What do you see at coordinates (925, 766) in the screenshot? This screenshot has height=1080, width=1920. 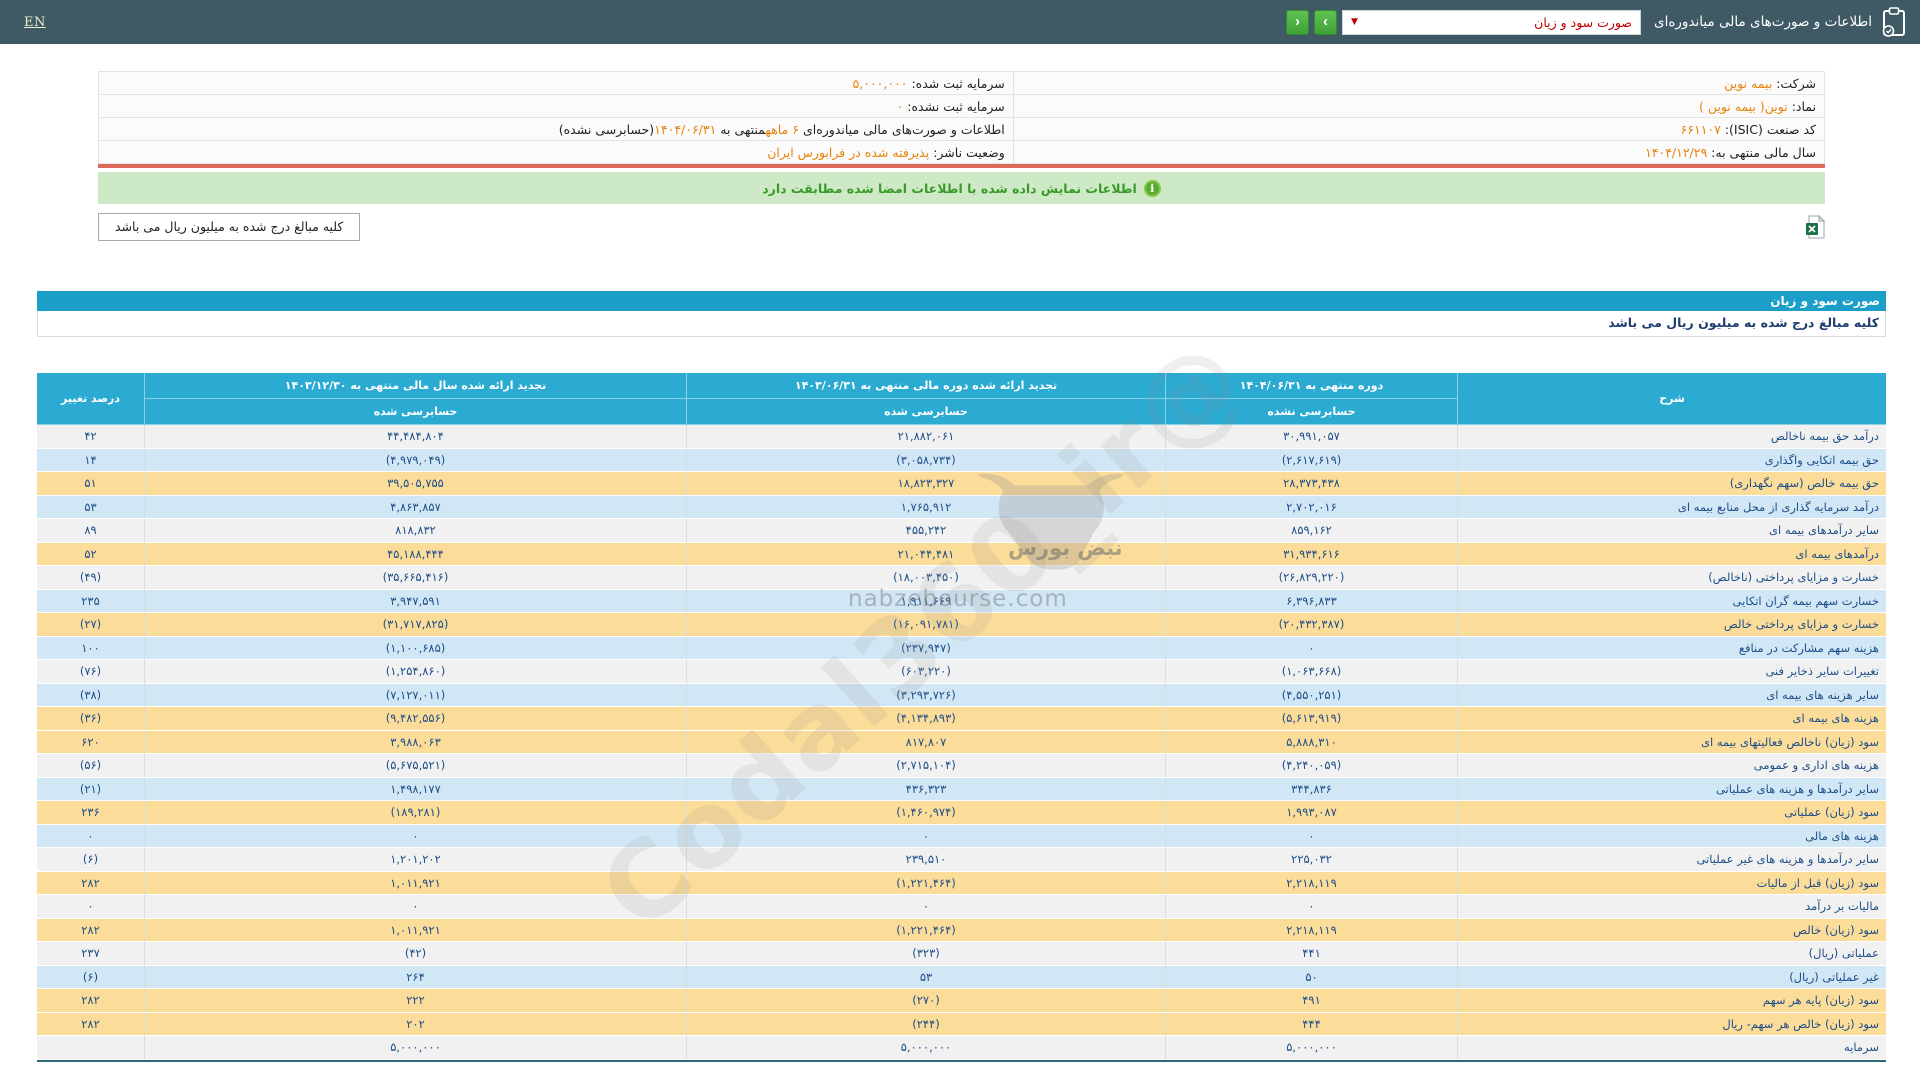 I see `row-value-midyear: (۲,۷۱۵,۱۰۴)` at bounding box center [925, 766].